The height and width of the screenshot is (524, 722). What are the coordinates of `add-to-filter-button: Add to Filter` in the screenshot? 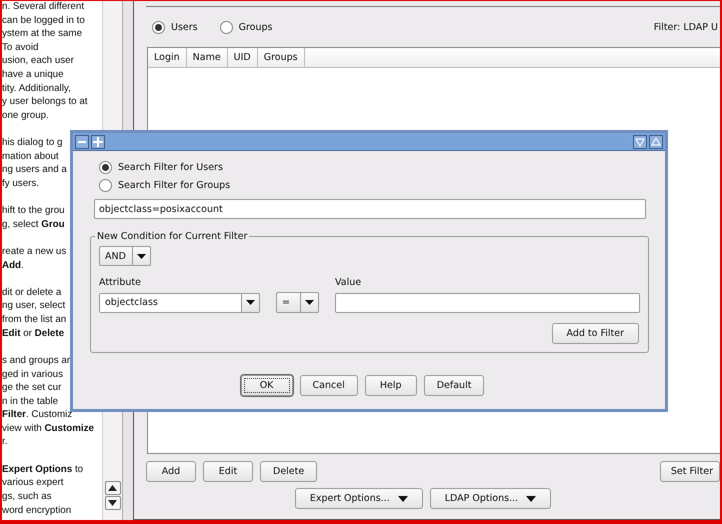 It's located at (595, 333).